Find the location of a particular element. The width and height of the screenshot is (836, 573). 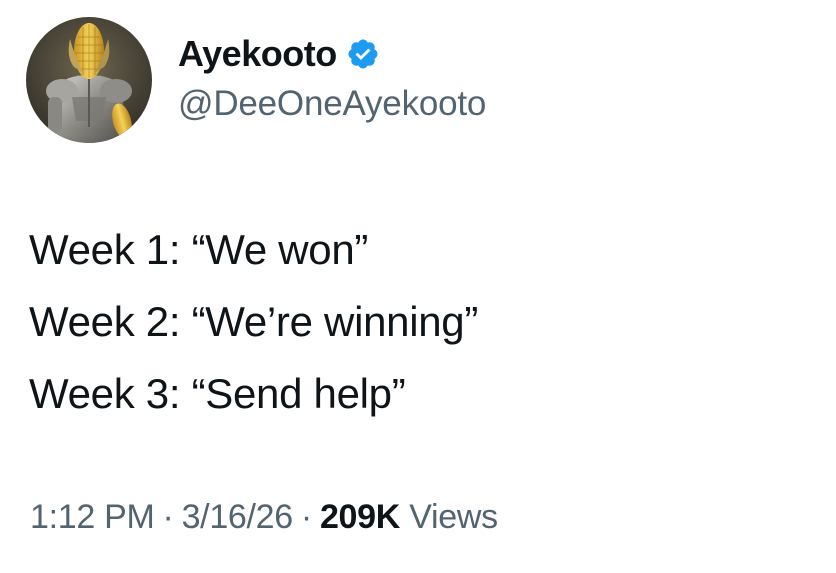

tweet-meta: 1:12 PM · 3/16/26 · 209K Views is located at coordinates (264, 517).